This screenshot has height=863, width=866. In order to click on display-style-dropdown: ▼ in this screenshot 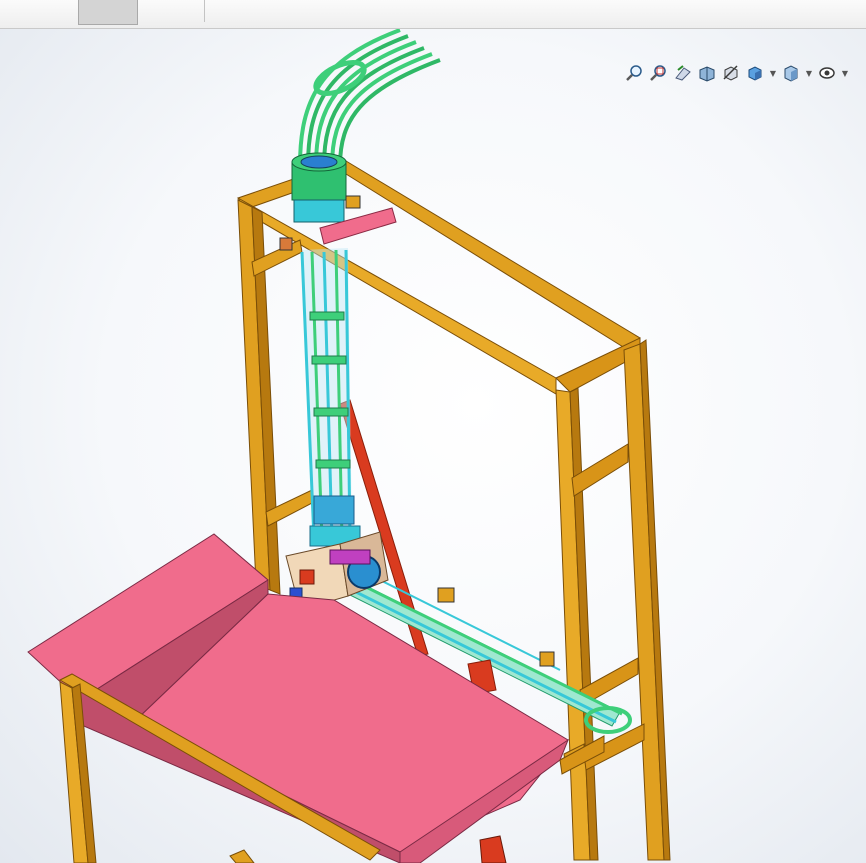, I will do `click(809, 73)`.